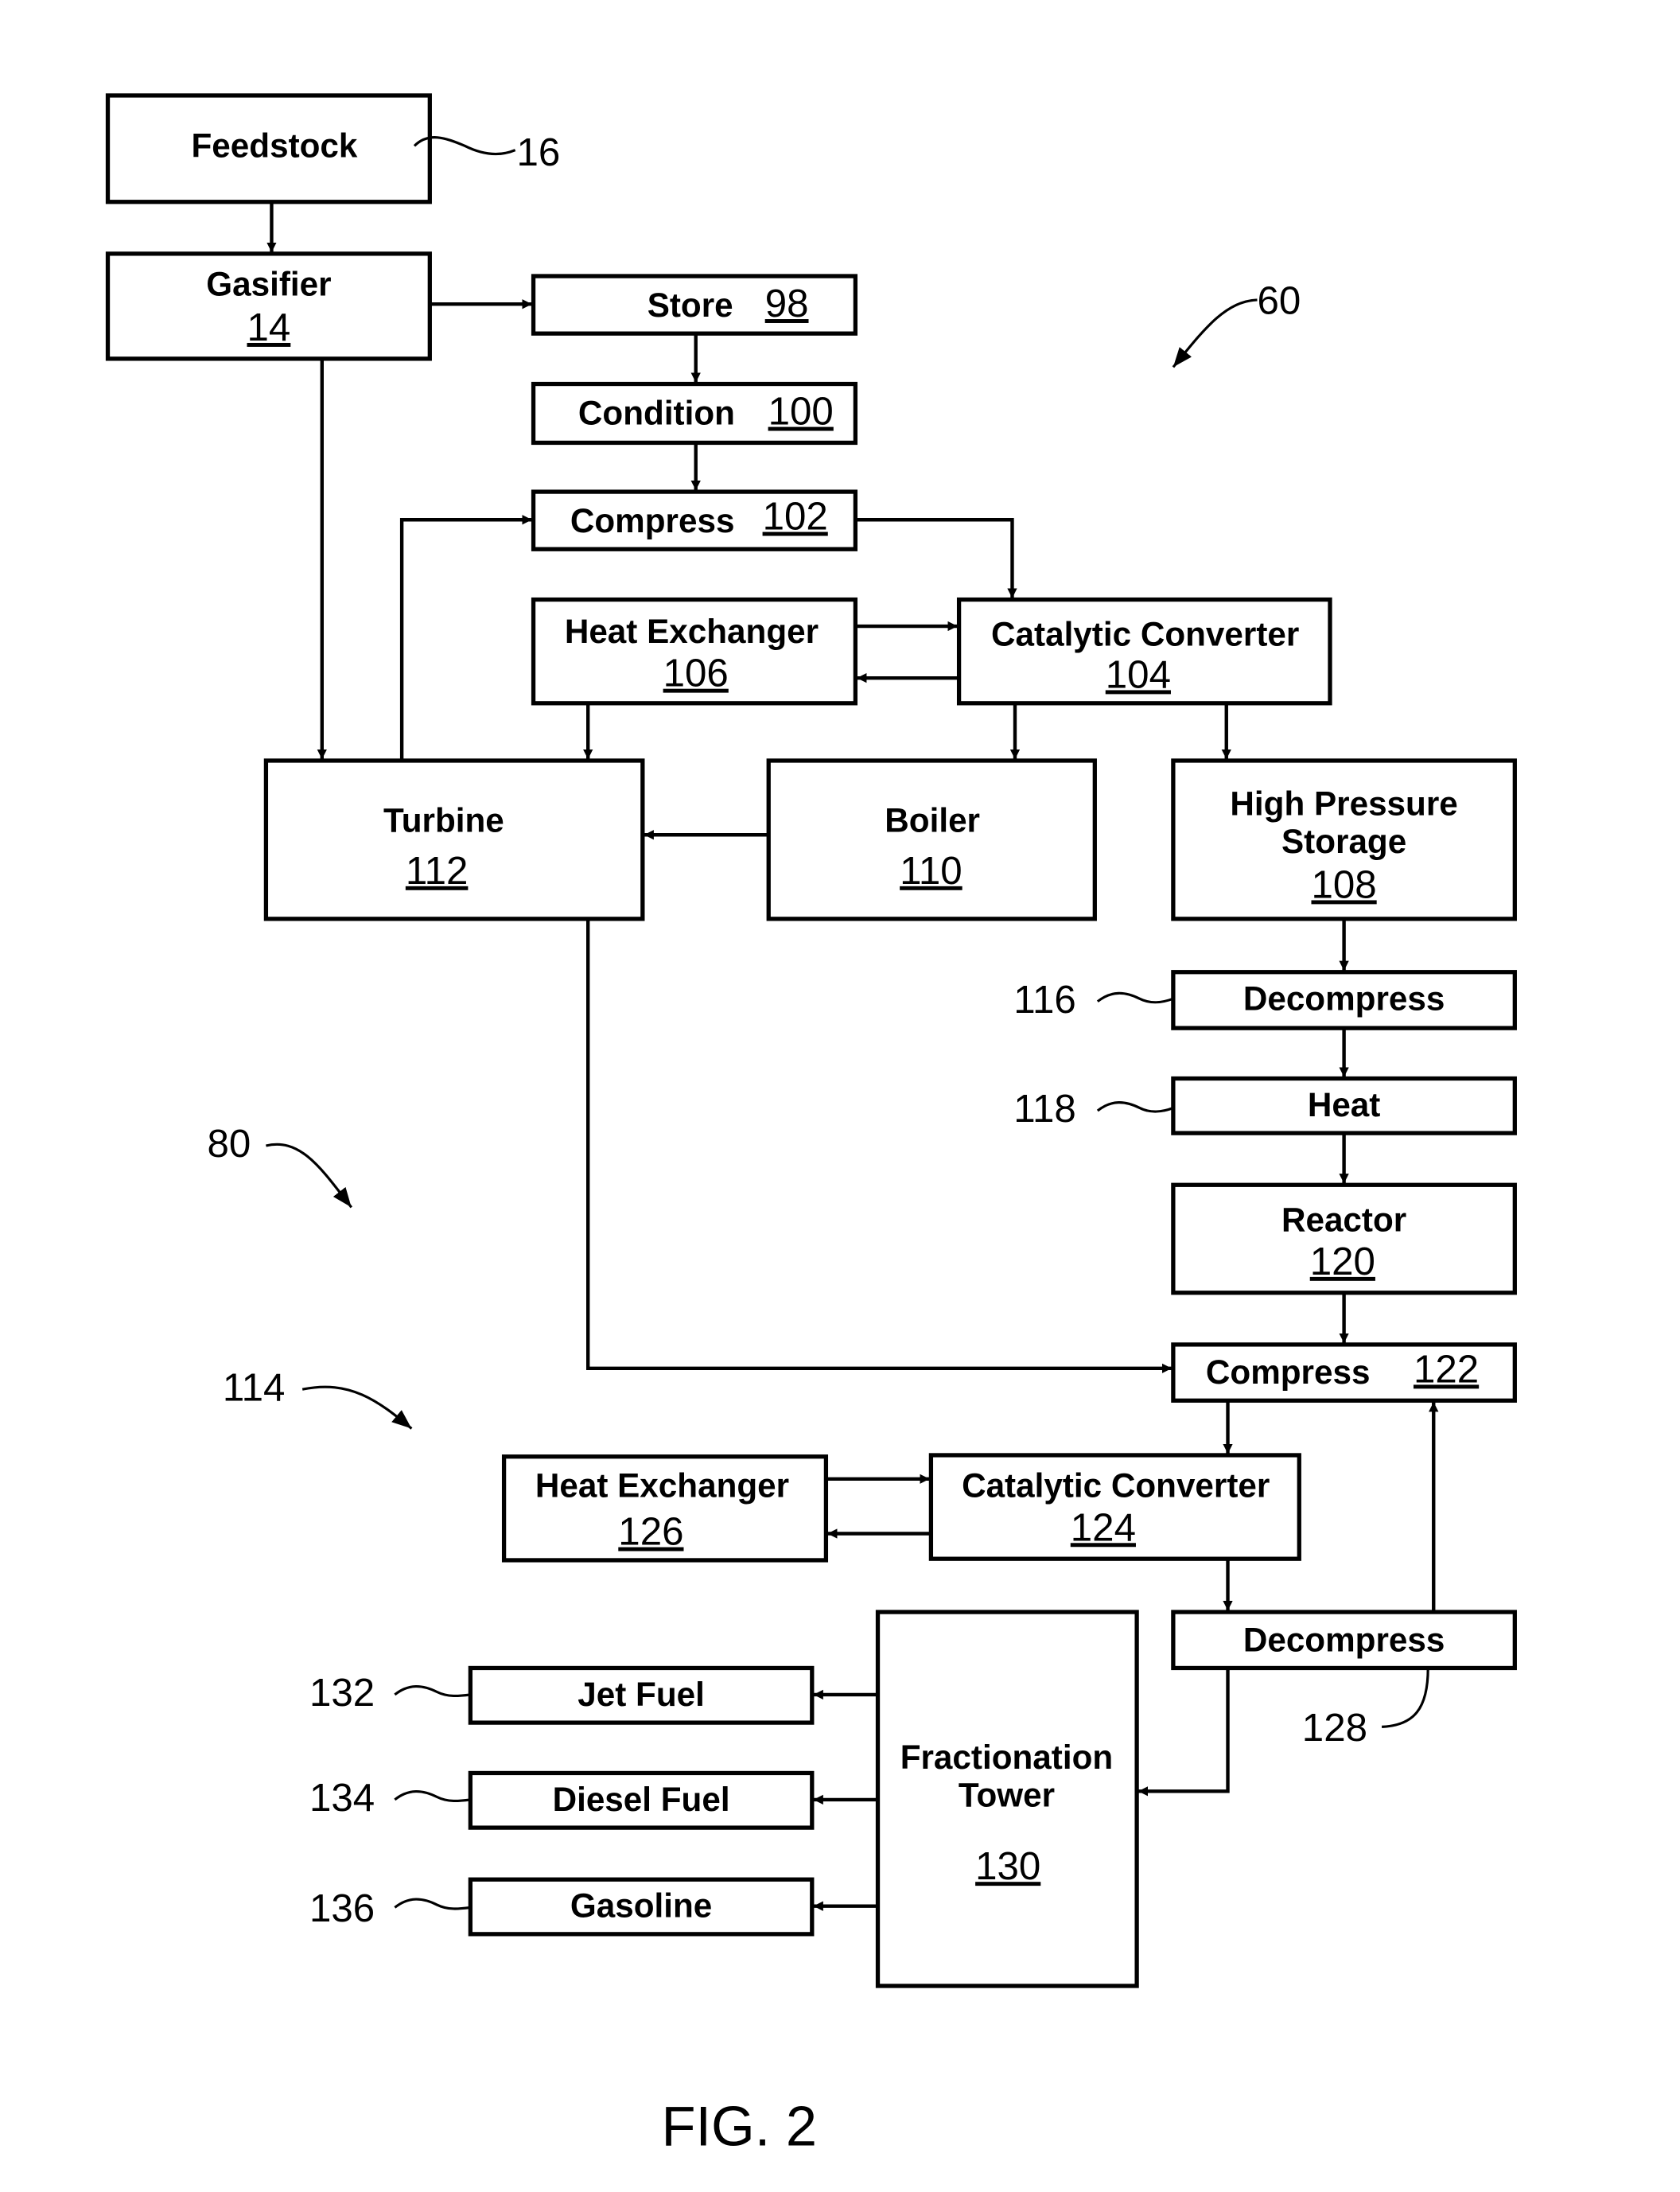 The height and width of the screenshot is (2192, 1680). I want to click on ref-128: 128, so click(1334, 1728).